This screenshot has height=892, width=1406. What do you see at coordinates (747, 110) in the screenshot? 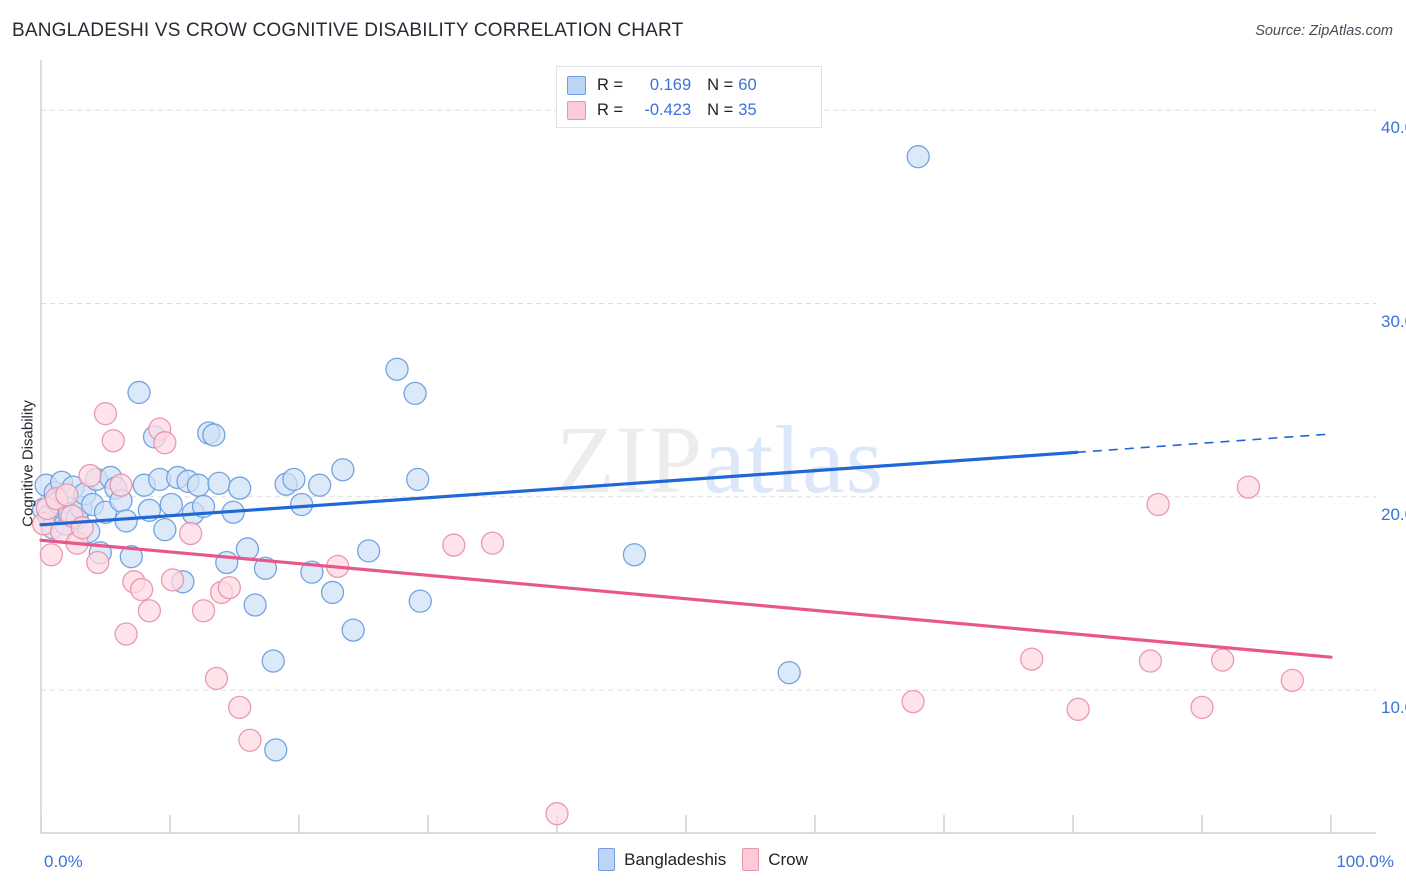
I see `n-value-pink: 35` at bounding box center [747, 110].